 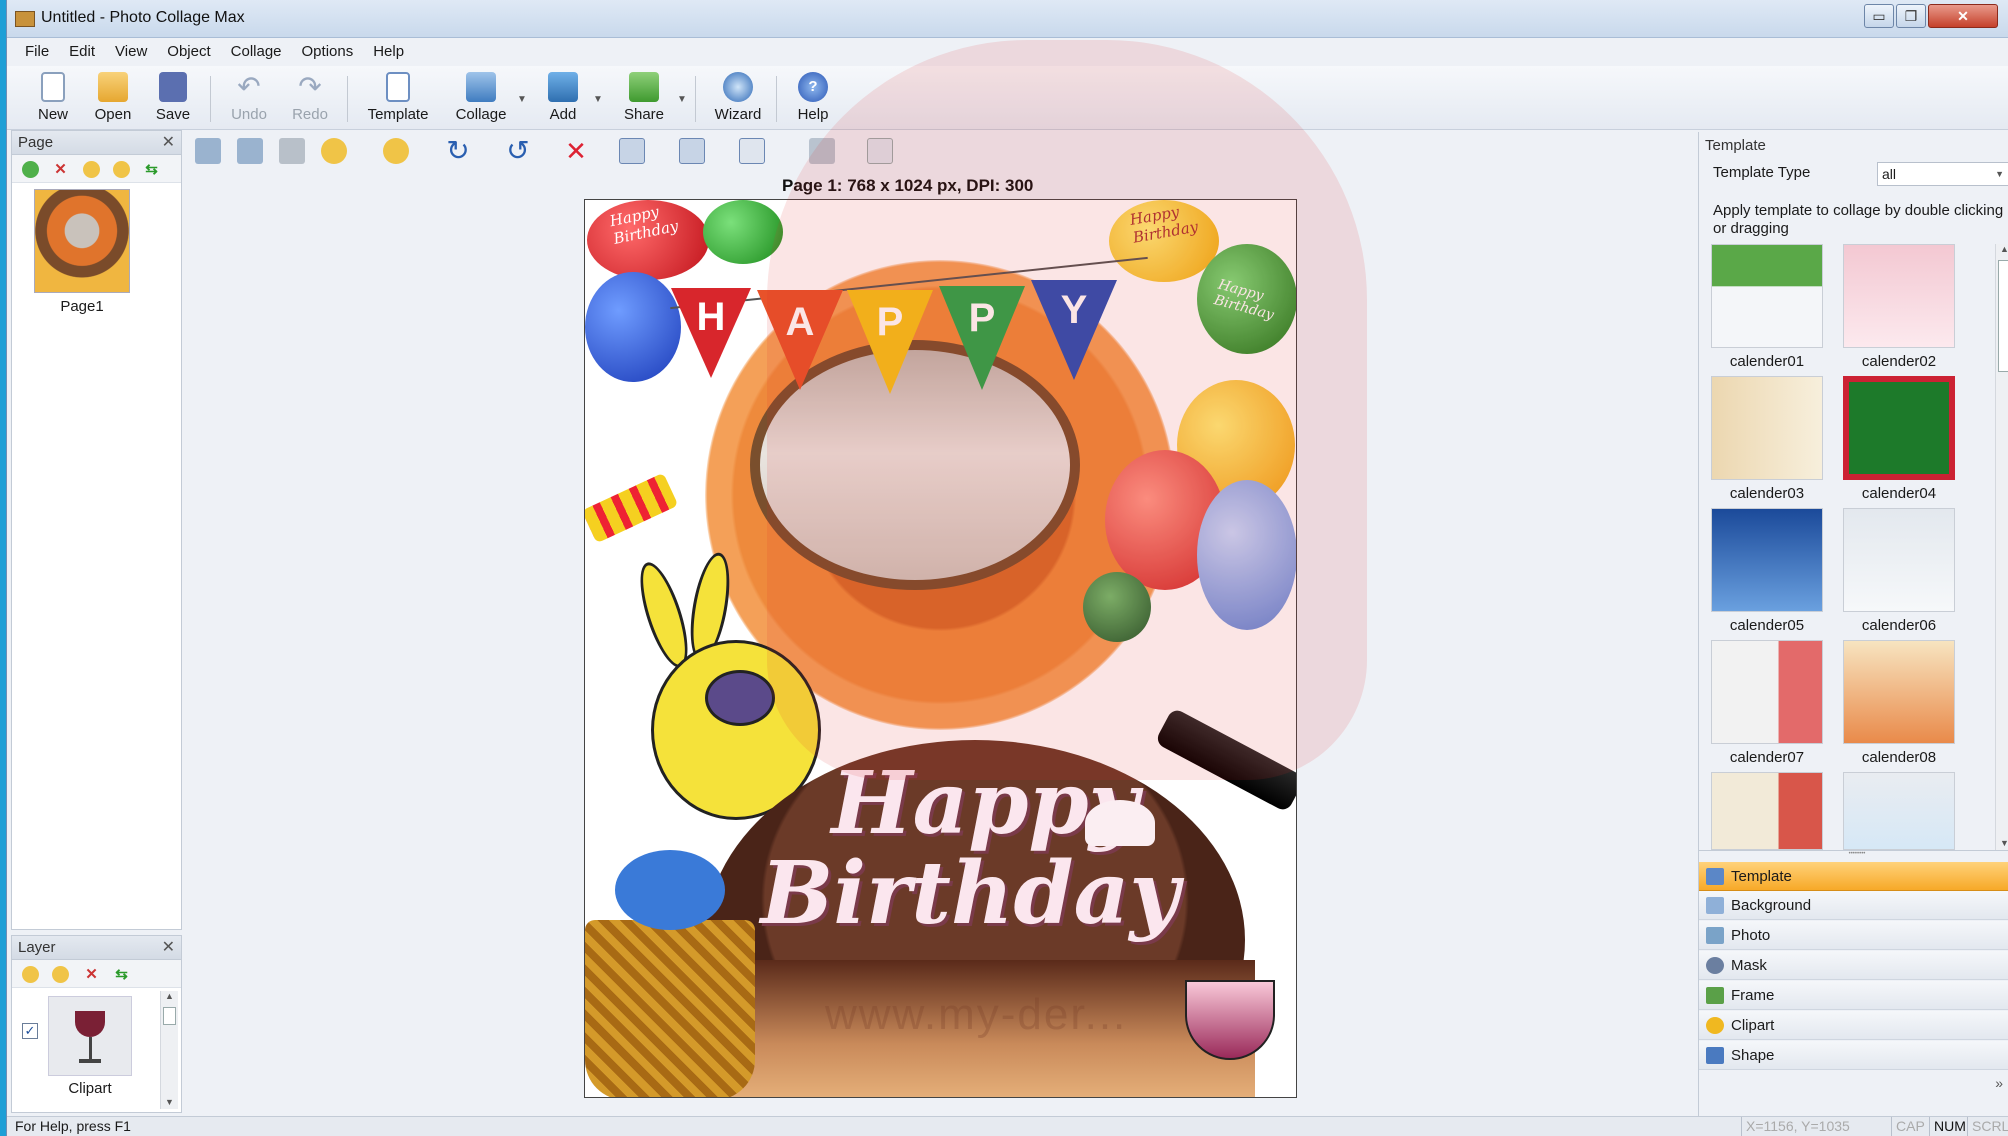 What do you see at coordinates (396, 151) in the screenshot?
I see `send-backward-icon` at bounding box center [396, 151].